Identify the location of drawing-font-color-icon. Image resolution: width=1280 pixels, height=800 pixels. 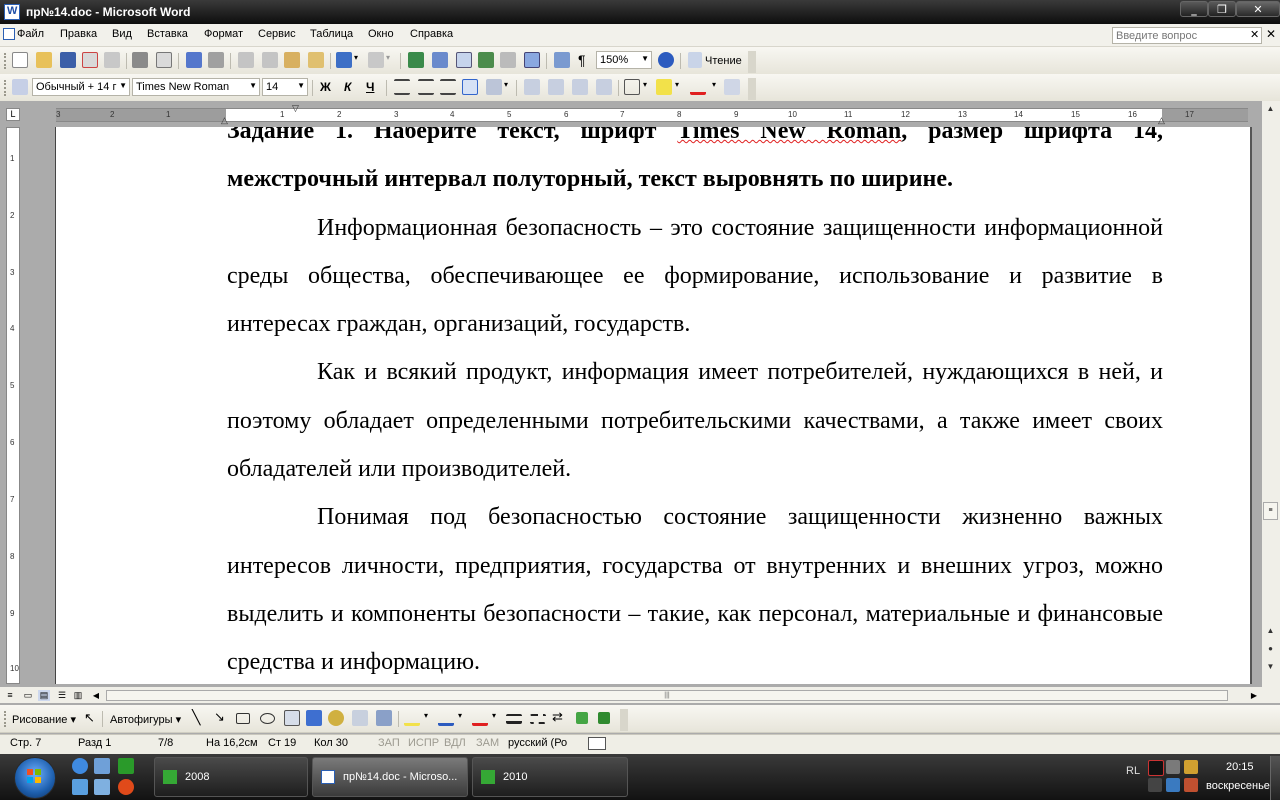
(480, 718).